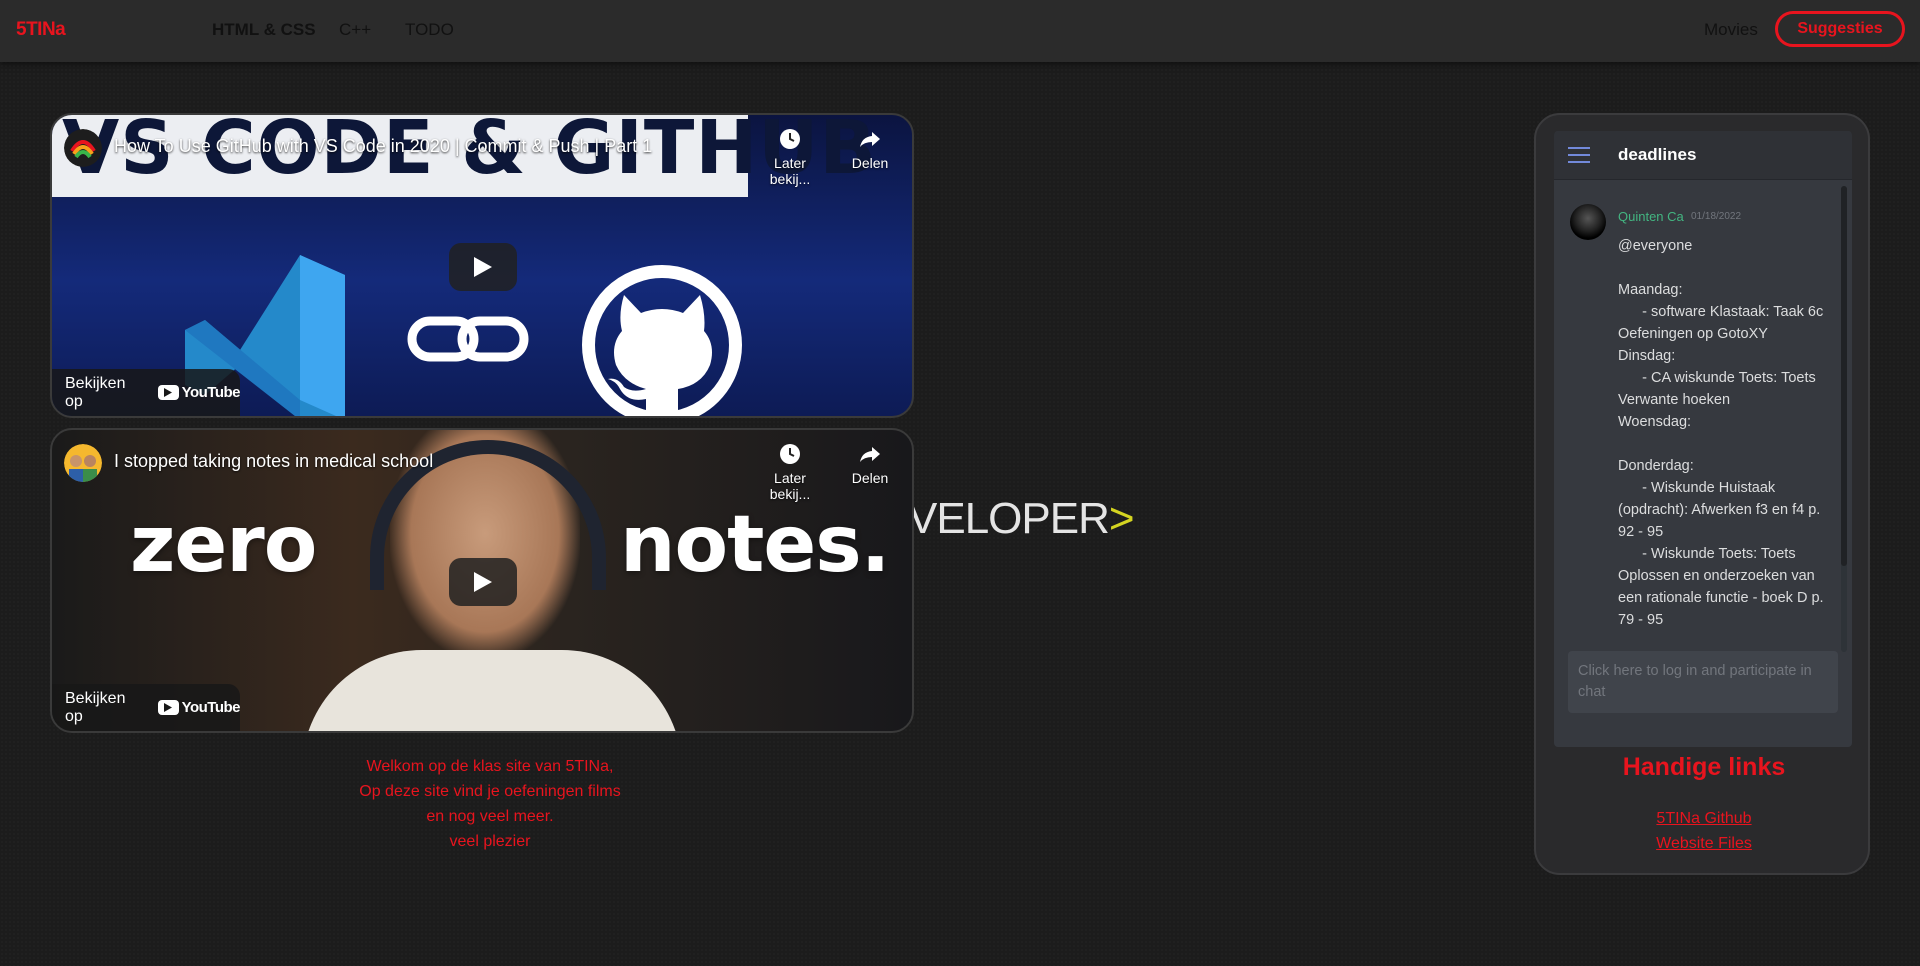 The height and width of the screenshot is (966, 1920). What do you see at coordinates (1840, 29) in the screenshot?
I see `suggesties-button: Suggesties` at bounding box center [1840, 29].